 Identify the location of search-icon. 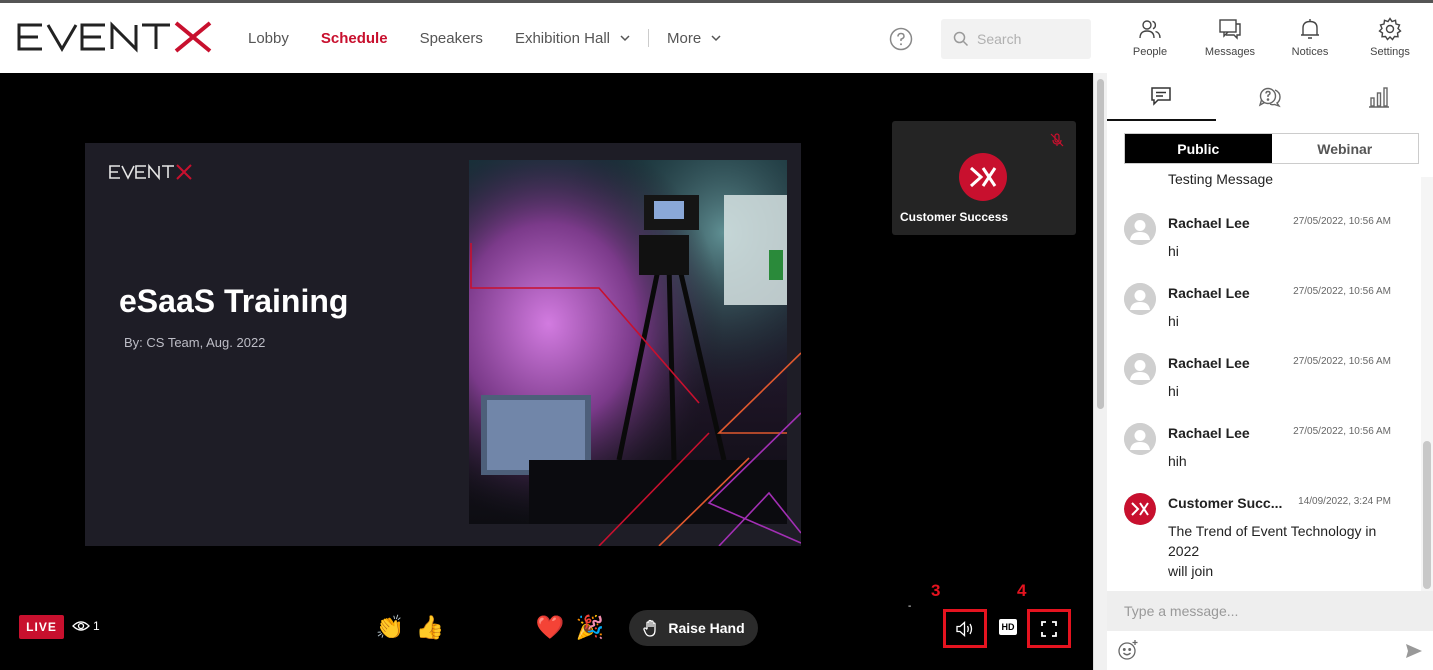
(961, 39).